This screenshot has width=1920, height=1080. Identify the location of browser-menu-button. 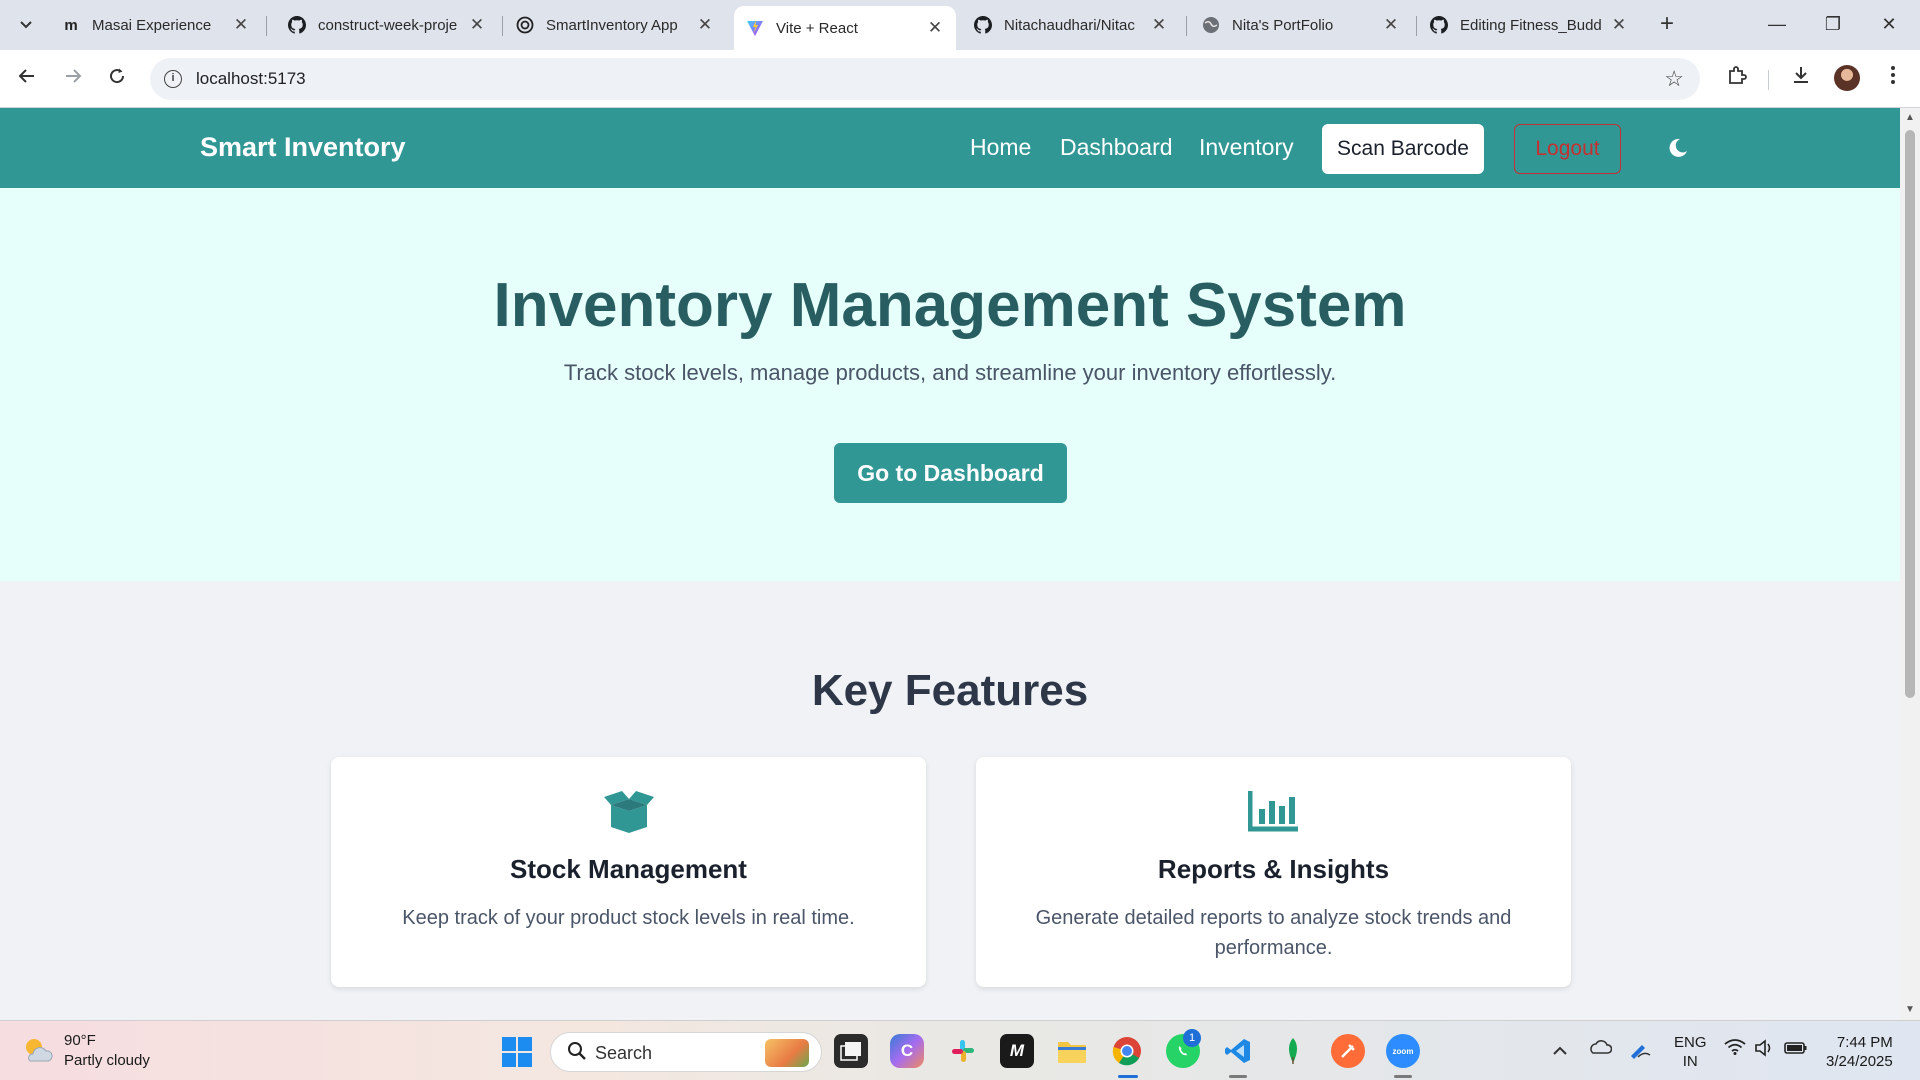
(1893, 79).